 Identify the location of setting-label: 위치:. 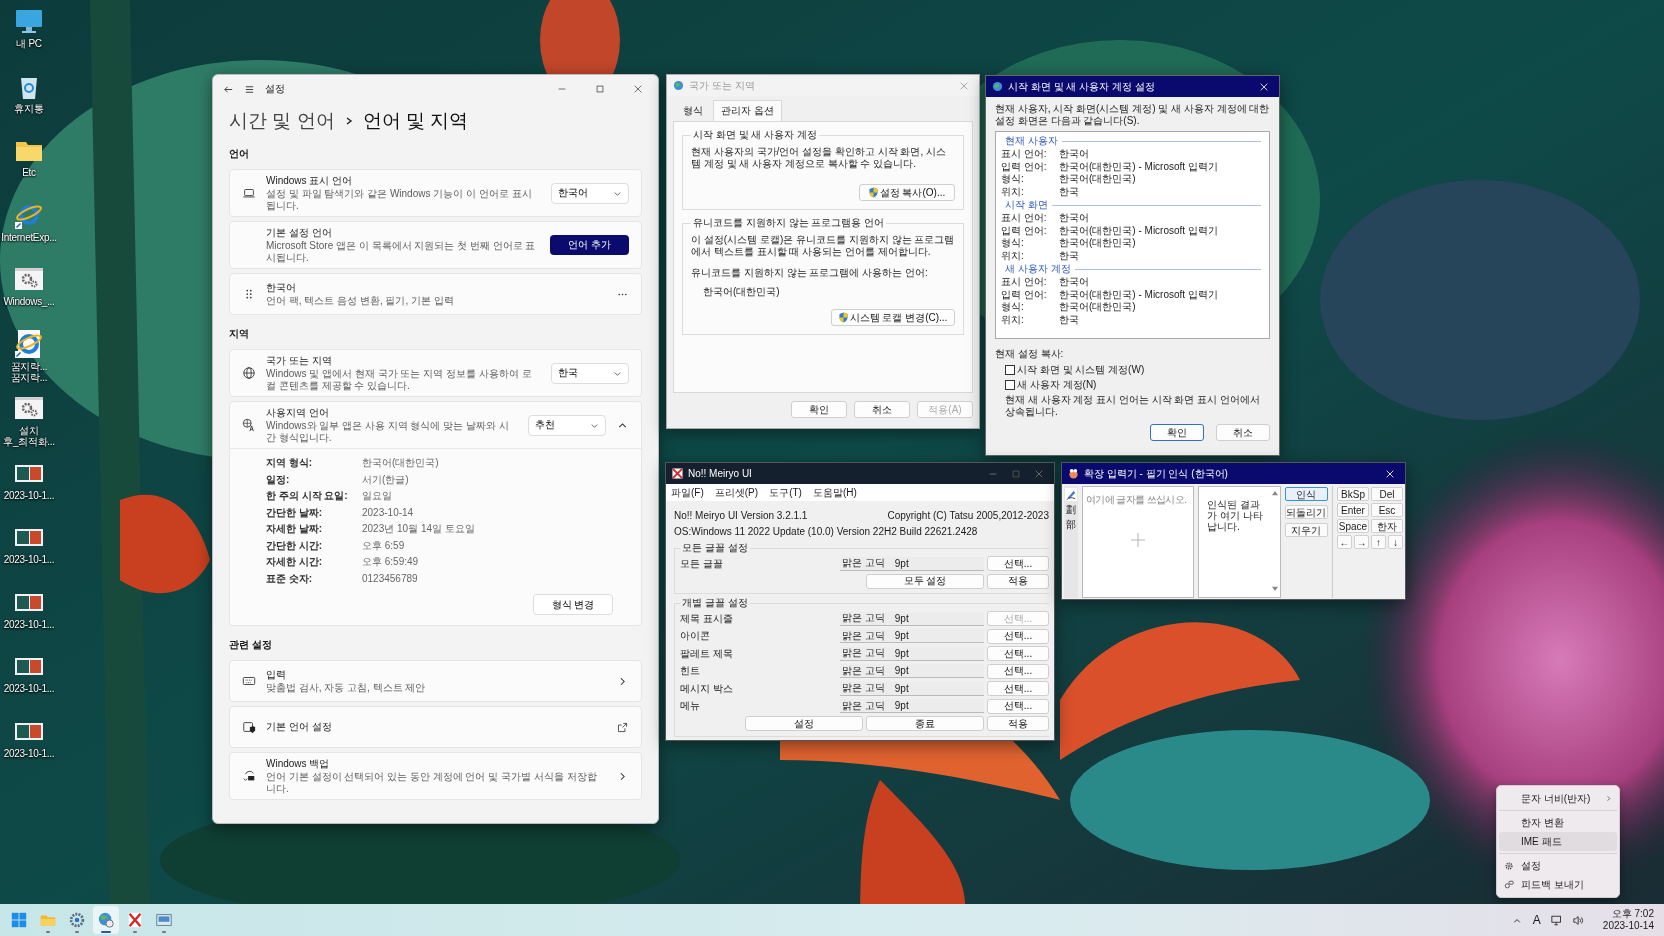
(1013, 191).